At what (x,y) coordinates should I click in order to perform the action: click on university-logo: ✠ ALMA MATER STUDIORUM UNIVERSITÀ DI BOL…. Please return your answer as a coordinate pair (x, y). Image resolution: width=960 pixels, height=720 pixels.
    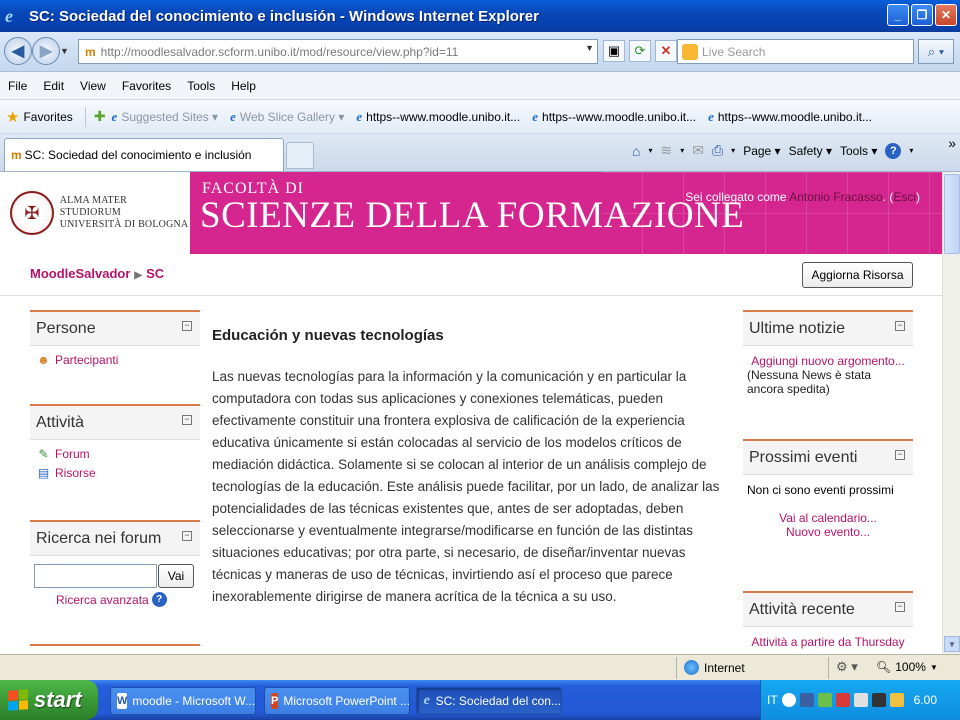
    Looking at the image, I should click on (95, 213).